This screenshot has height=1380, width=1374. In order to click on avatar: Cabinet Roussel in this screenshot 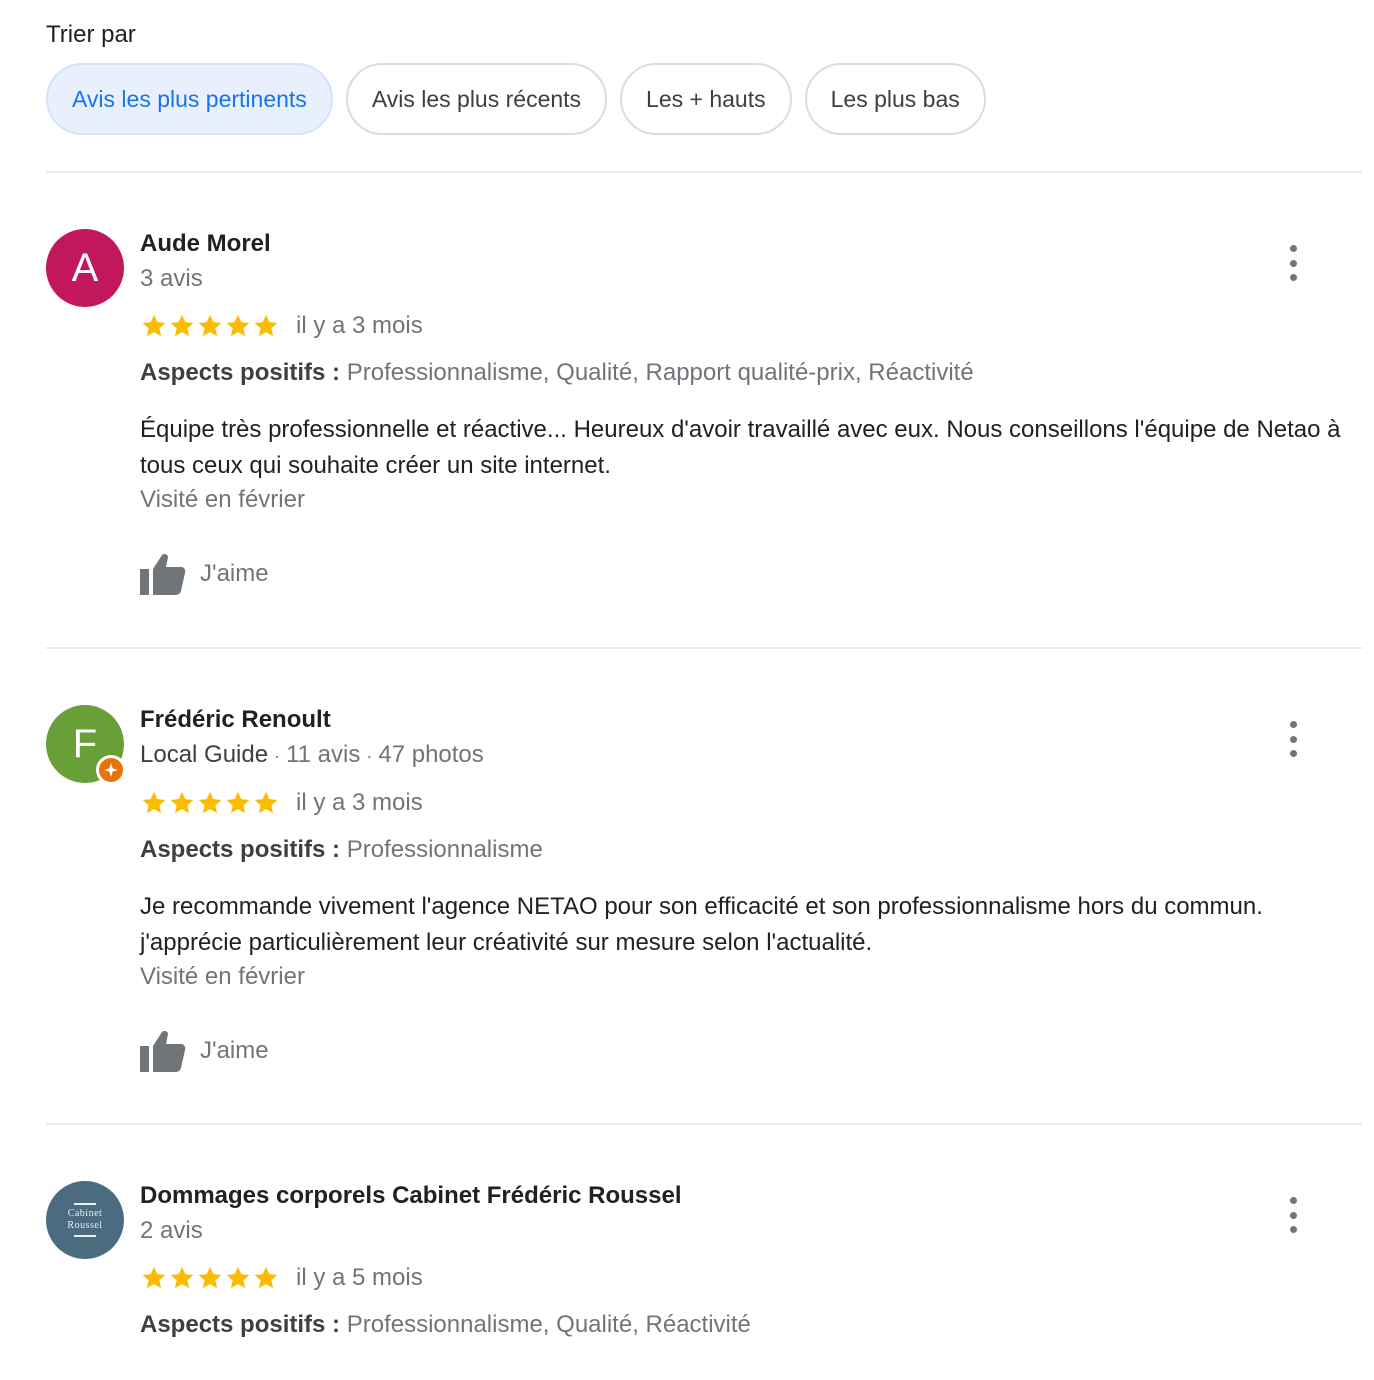, I will do `click(85, 1220)`.